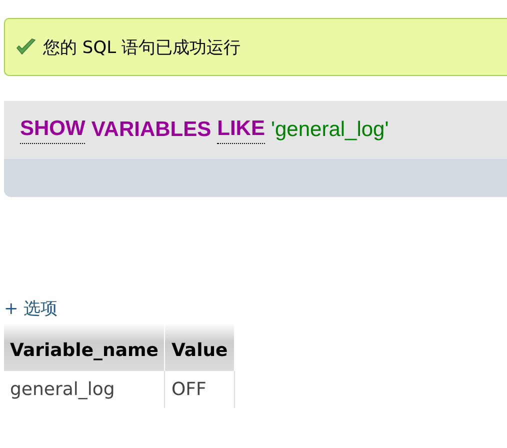 The width and height of the screenshot is (507, 448). Describe the element at coordinates (26, 47) in the screenshot. I see `checkmark-icon` at that location.